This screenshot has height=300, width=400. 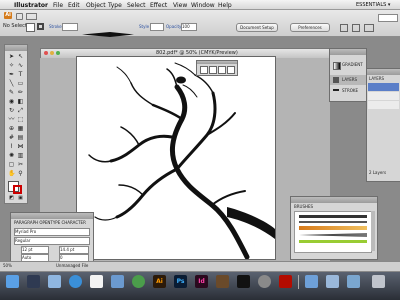 What do you see at coordinates (30, 27) in the screenshot?
I see `fill-swatch` at bounding box center [30, 27].